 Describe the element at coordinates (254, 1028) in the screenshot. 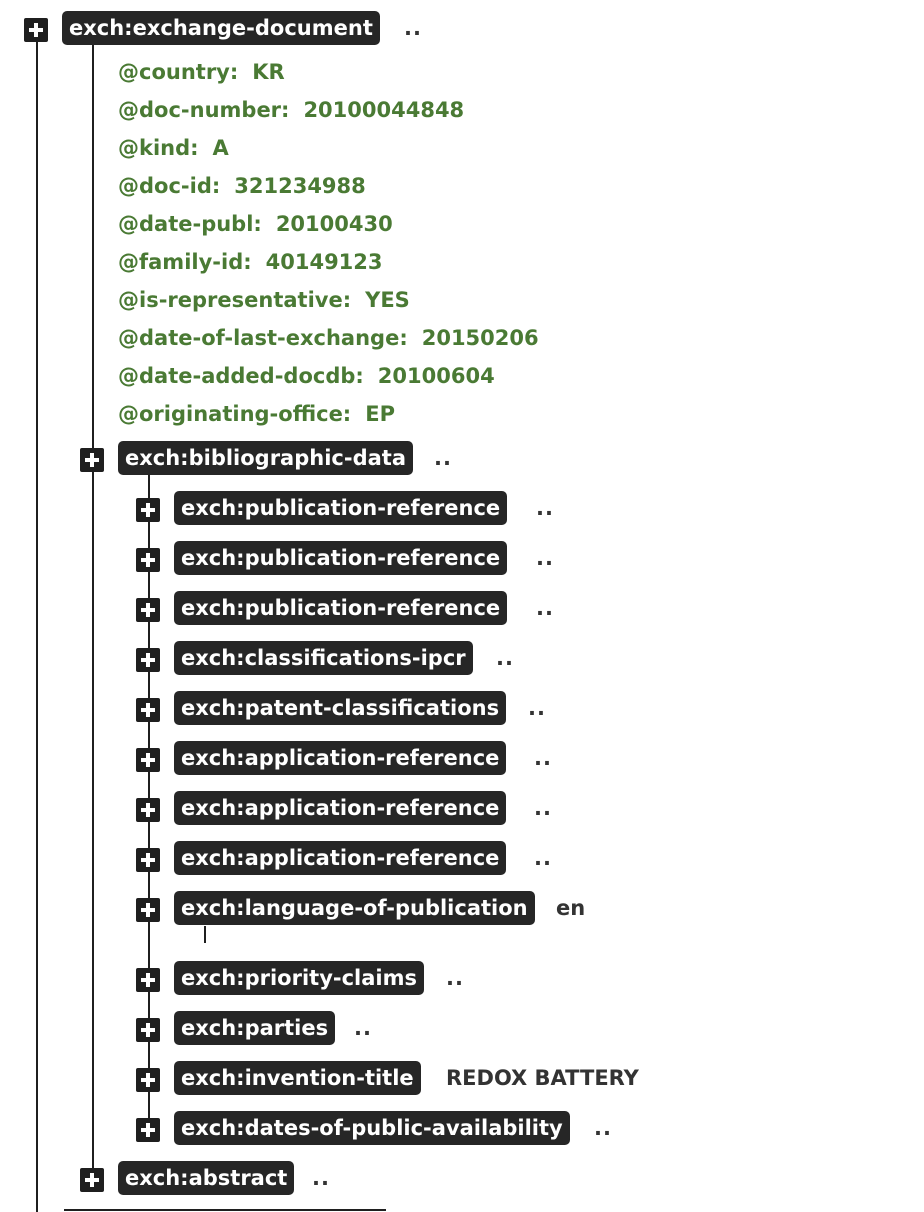

I see `element-tag-parties: exch:parties` at that location.